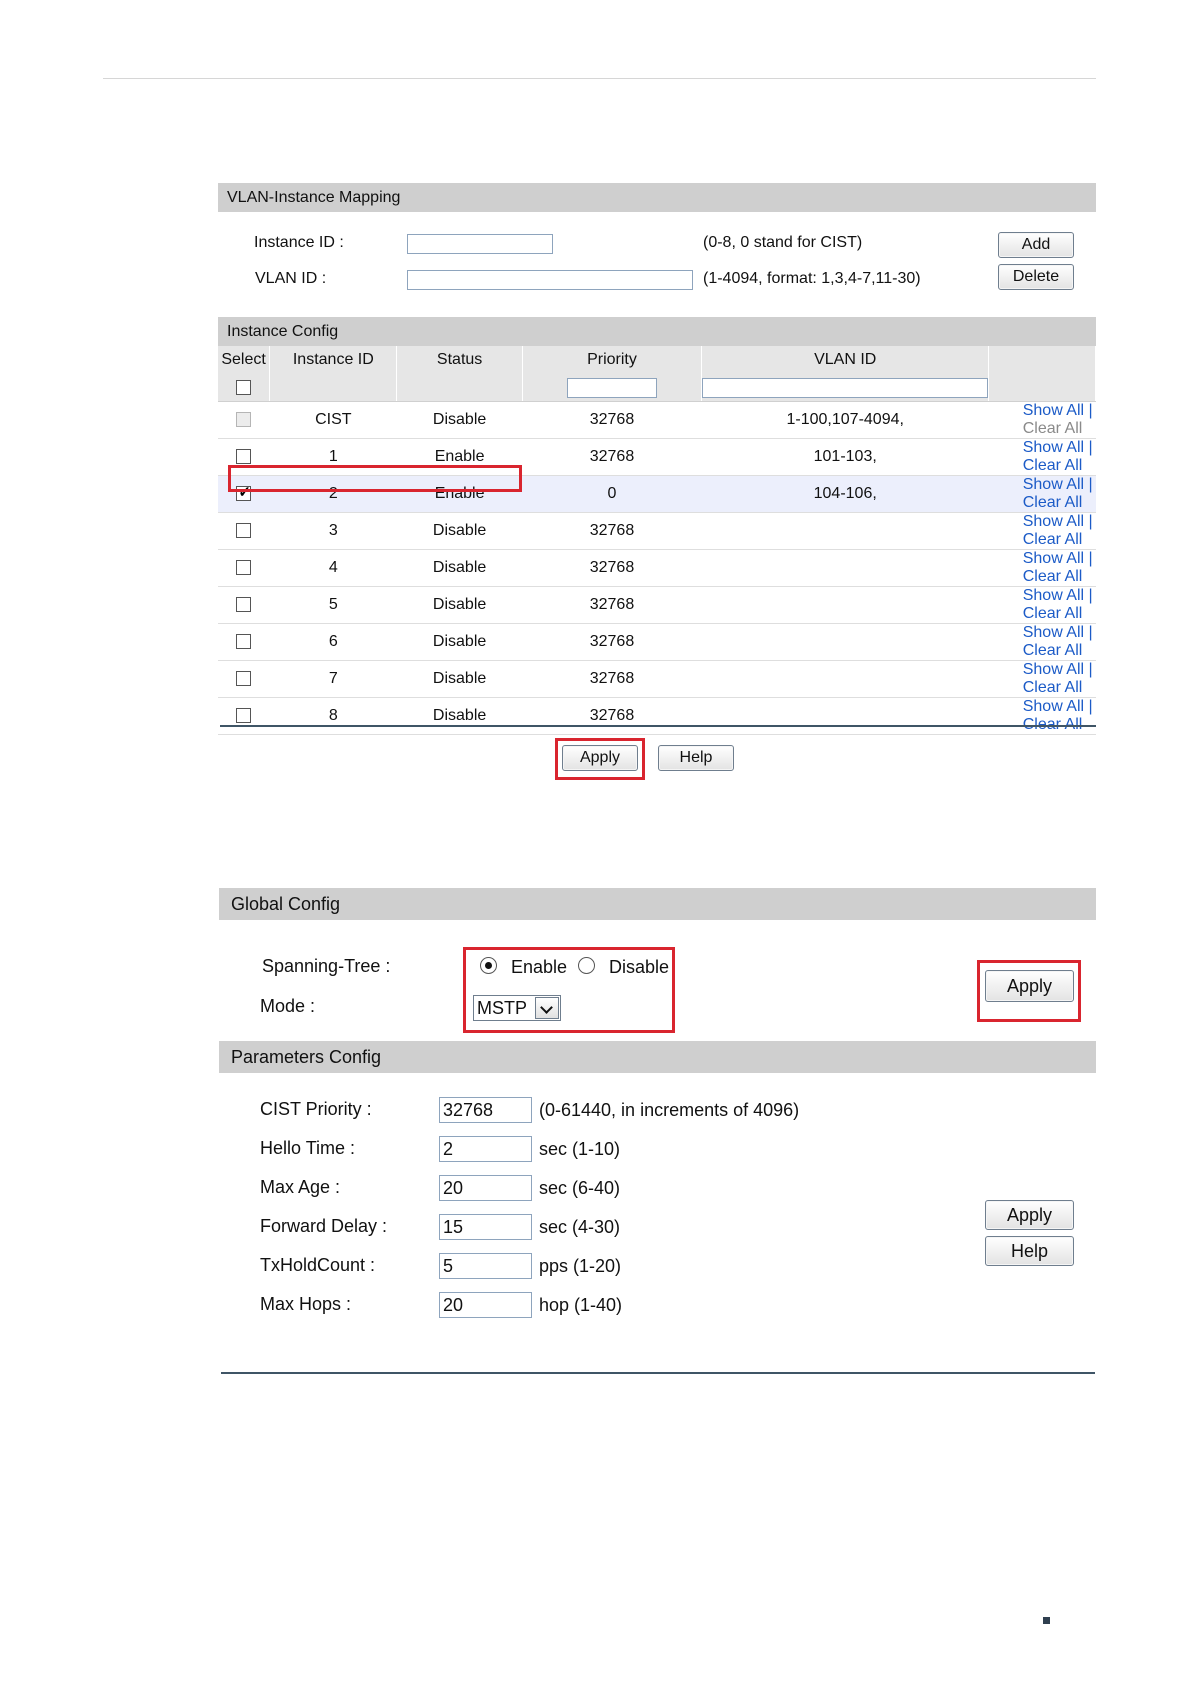  Describe the element at coordinates (333, 494) in the screenshot. I see `instance-id-cell: 2` at that location.